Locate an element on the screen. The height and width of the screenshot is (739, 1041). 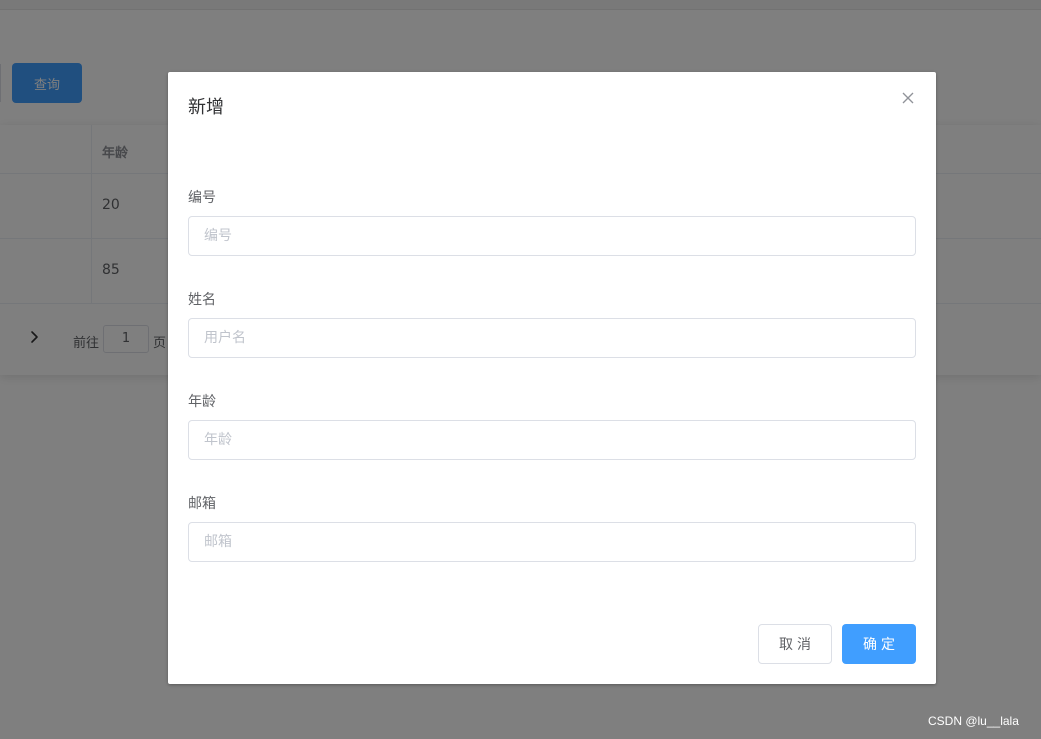
cancel-button: 取消 is located at coordinates (795, 644).